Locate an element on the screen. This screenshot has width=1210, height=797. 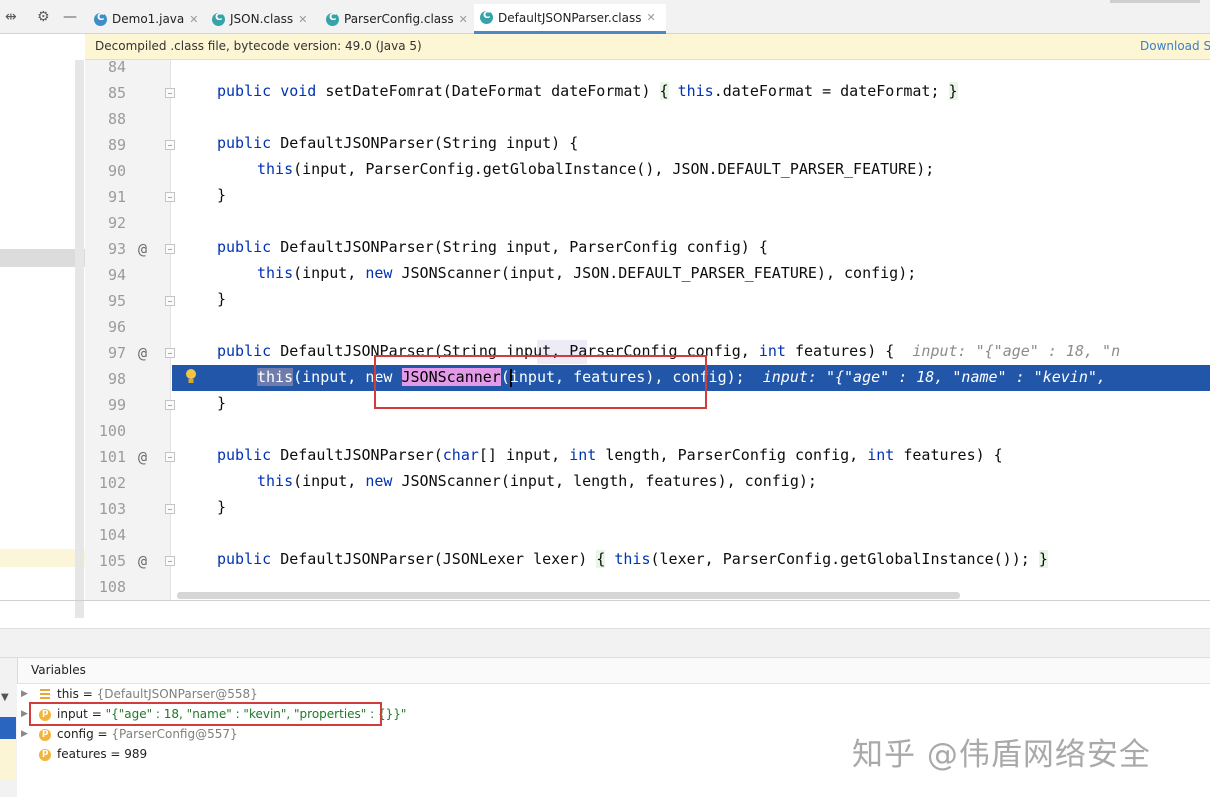
code-line-99: } is located at coordinates (221, 403).